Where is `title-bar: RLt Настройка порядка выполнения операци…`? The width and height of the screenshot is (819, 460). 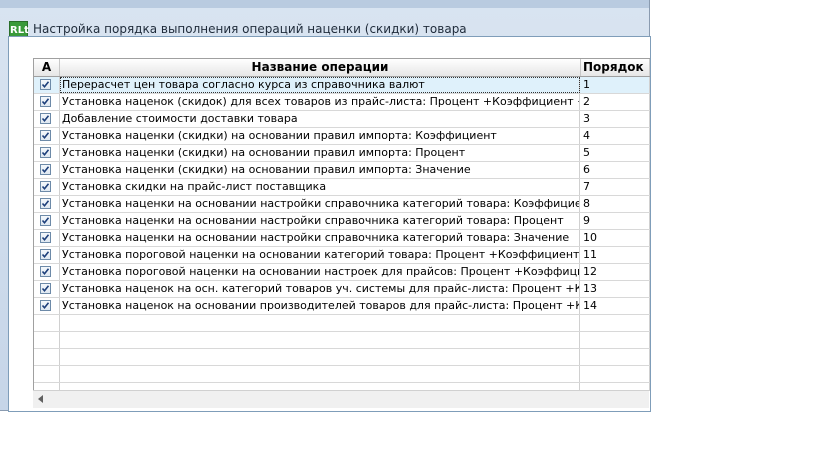
title-bar: RLt Настройка порядка выполнения операци… is located at coordinates (324, 24).